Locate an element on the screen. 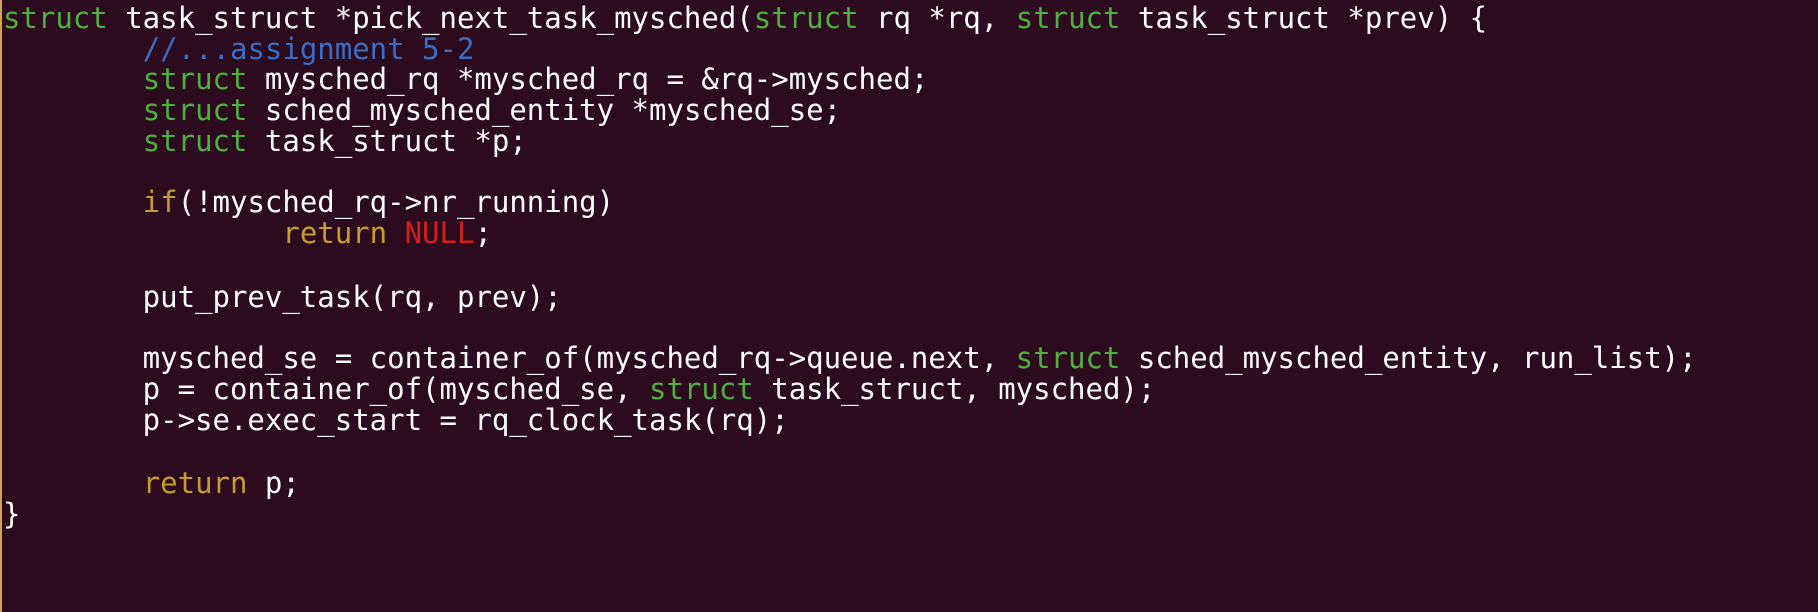  code-line: p->se.exec_start = rq_clock_task(rq); is located at coordinates (396, 420).